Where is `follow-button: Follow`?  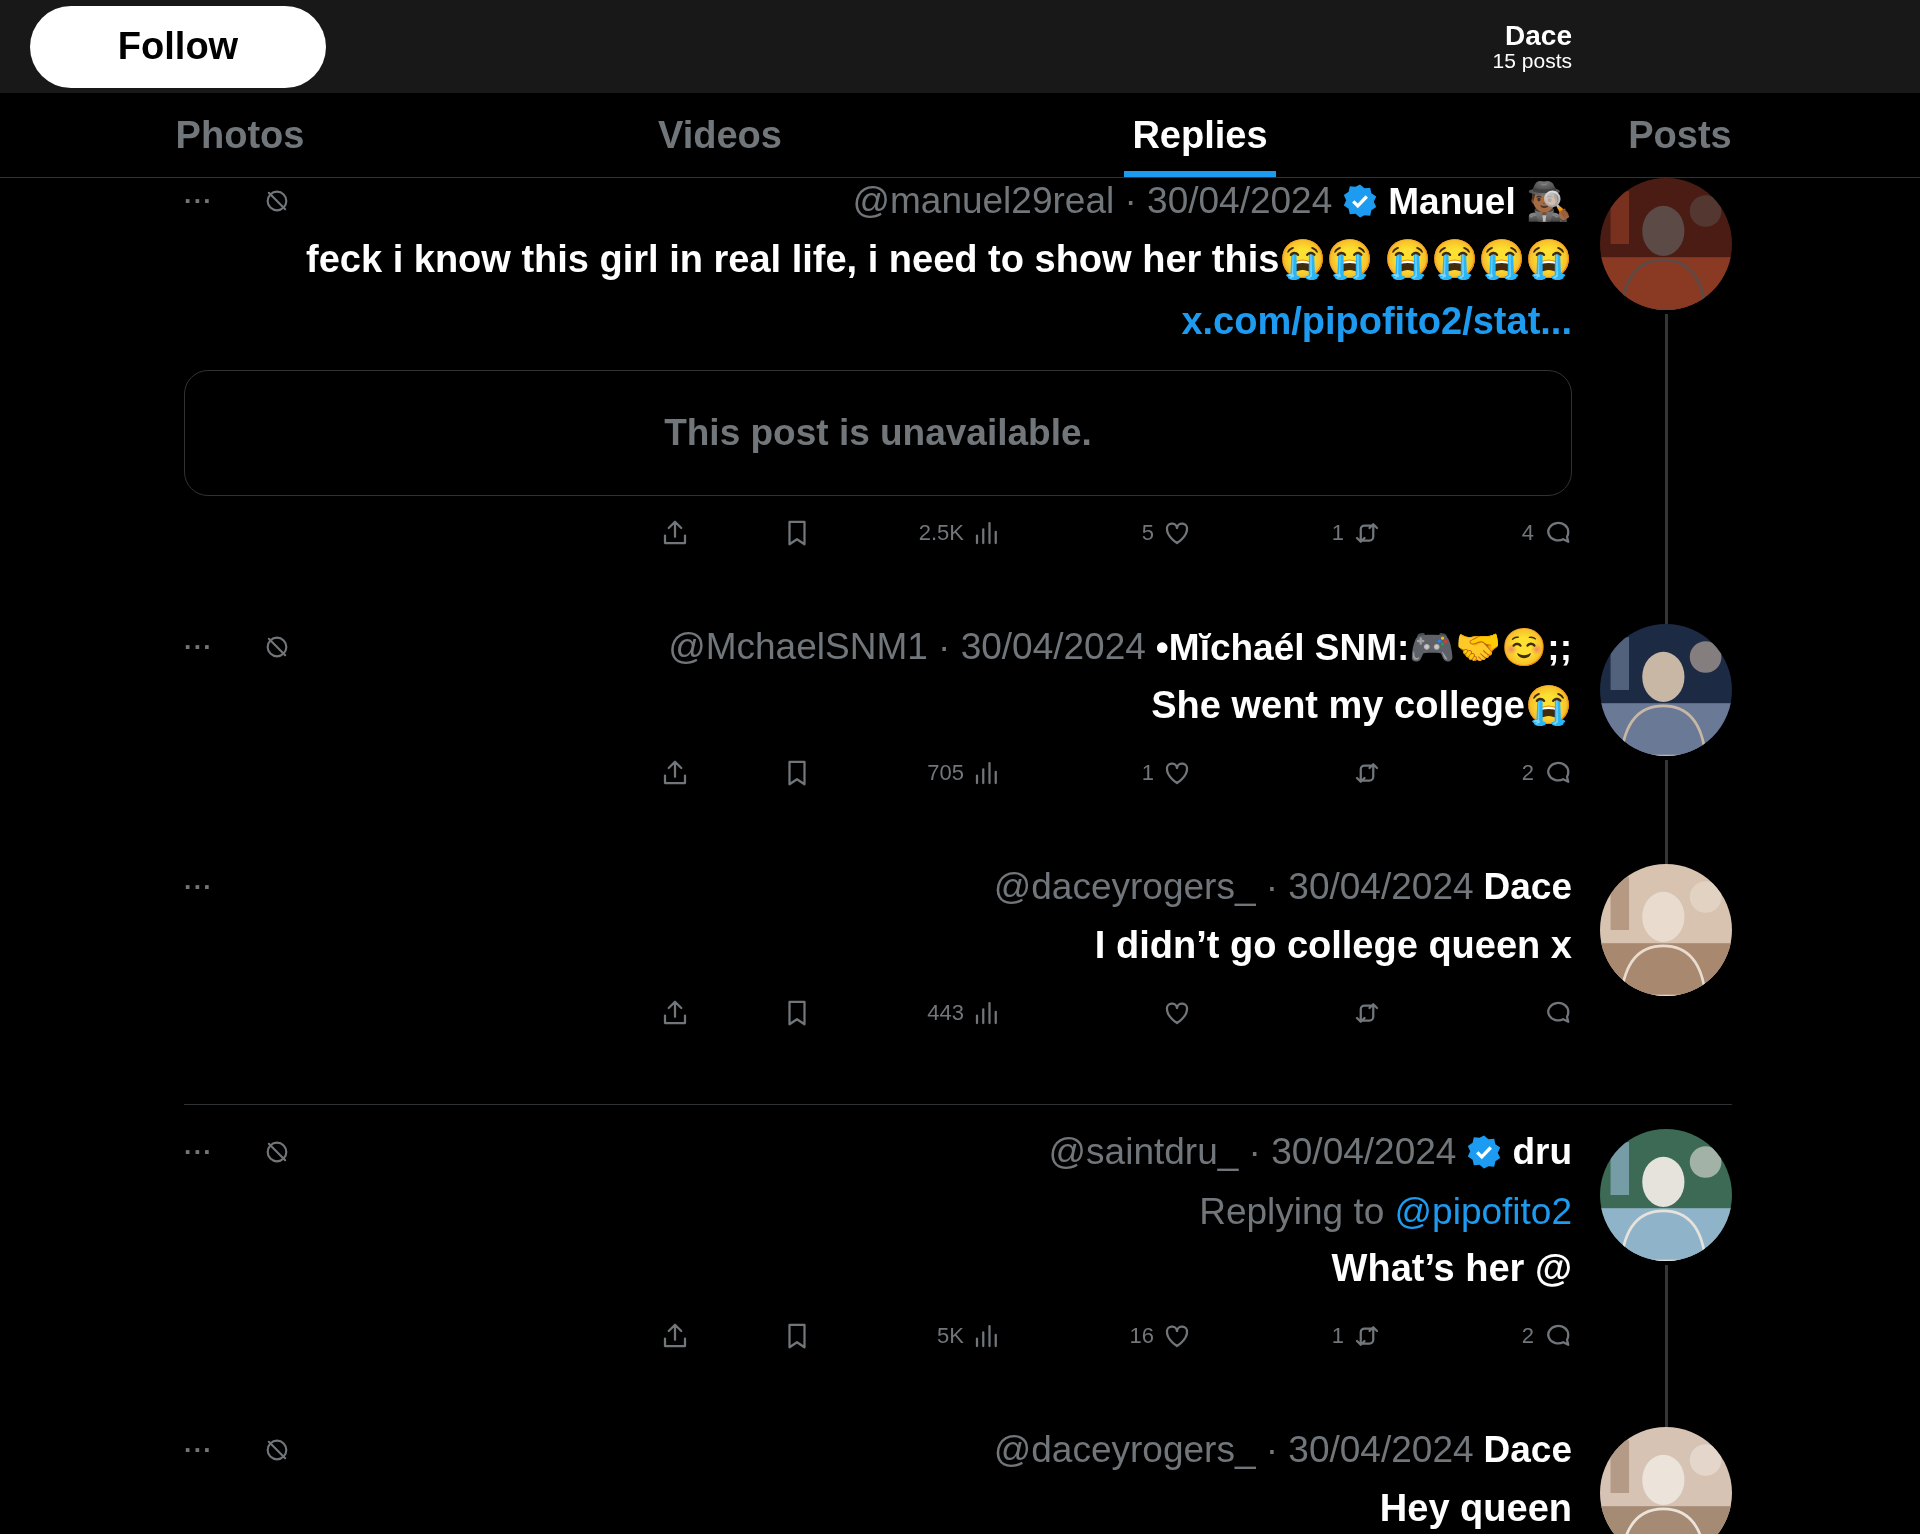
follow-button: Follow is located at coordinates (178, 46).